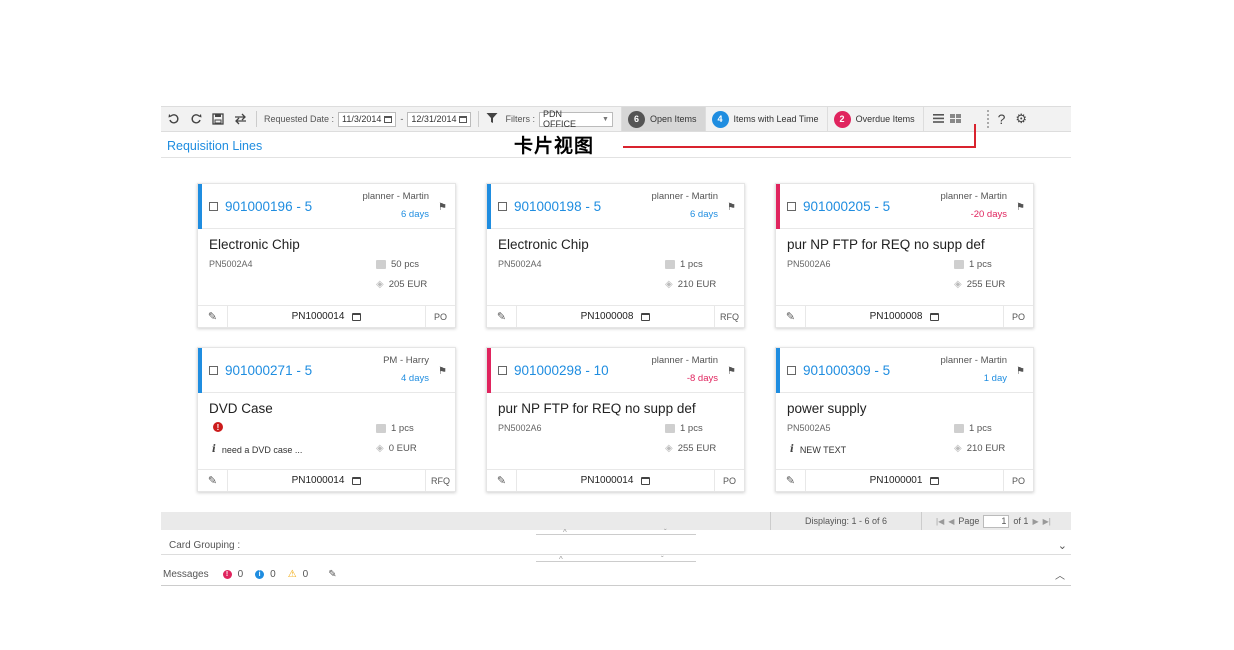  What do you see at coordinates (268, 206) in the screenshot?
I see `requisition-id-link: 901000196 - 5` at bounding box center [268, 206].